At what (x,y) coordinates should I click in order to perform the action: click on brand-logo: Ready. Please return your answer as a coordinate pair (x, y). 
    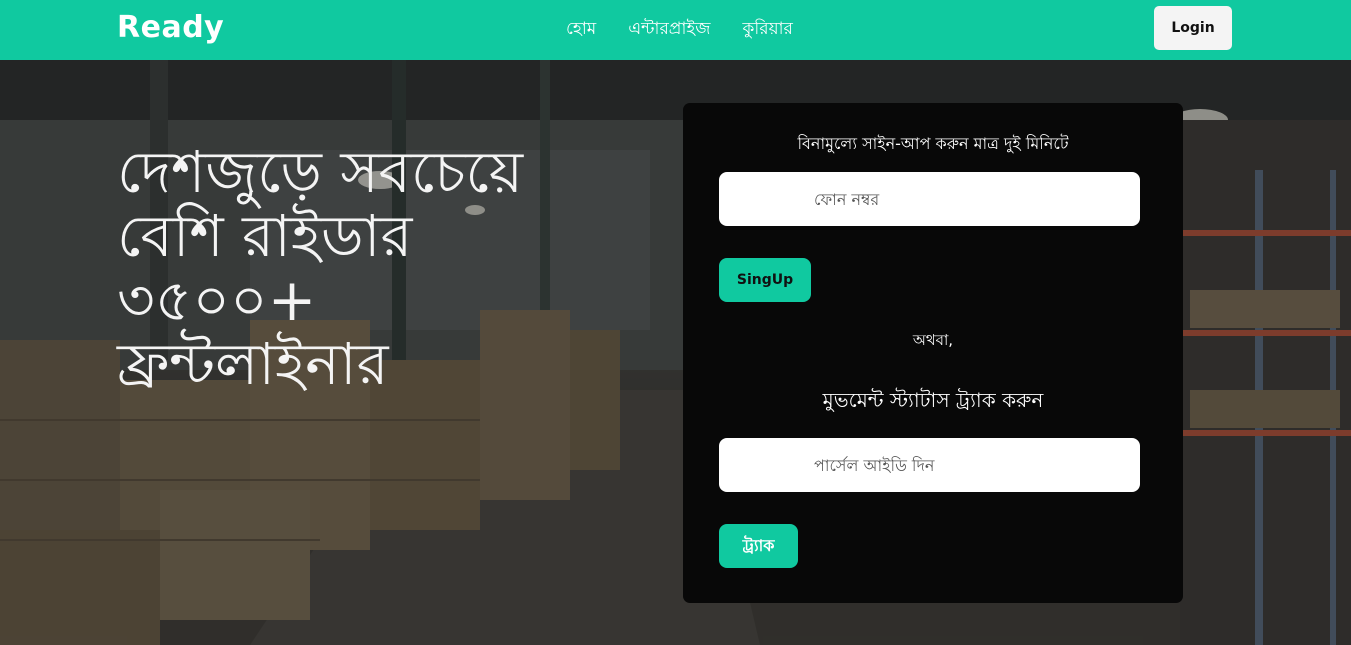
    Looking at the image, I should click on (170, 27).